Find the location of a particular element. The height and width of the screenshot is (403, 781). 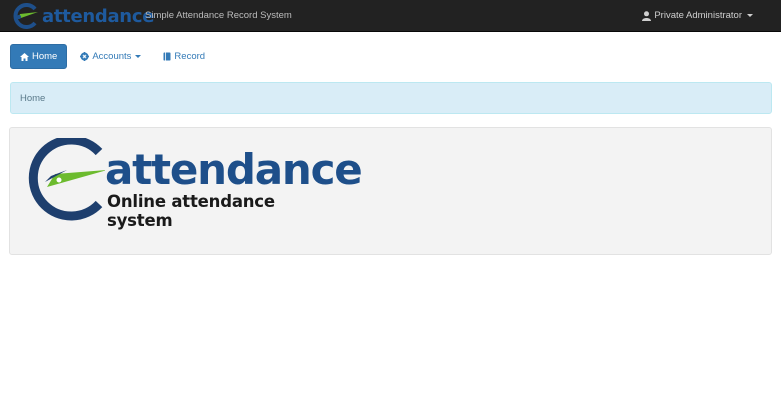

brand-logo: attendance is located at coordinates (81, 16).